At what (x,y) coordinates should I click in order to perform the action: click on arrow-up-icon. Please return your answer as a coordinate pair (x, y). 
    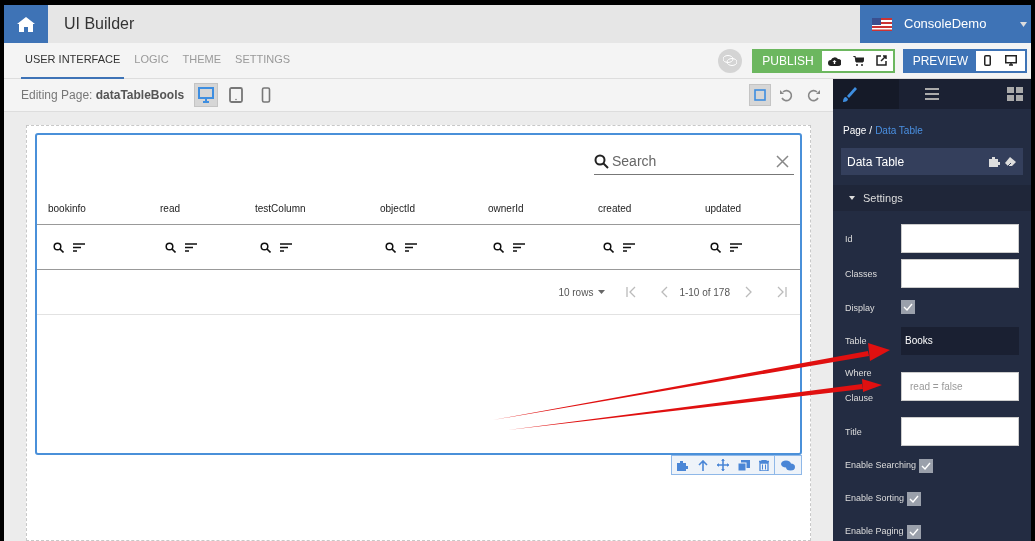
    Looking at the image, I should click on (703, 465).